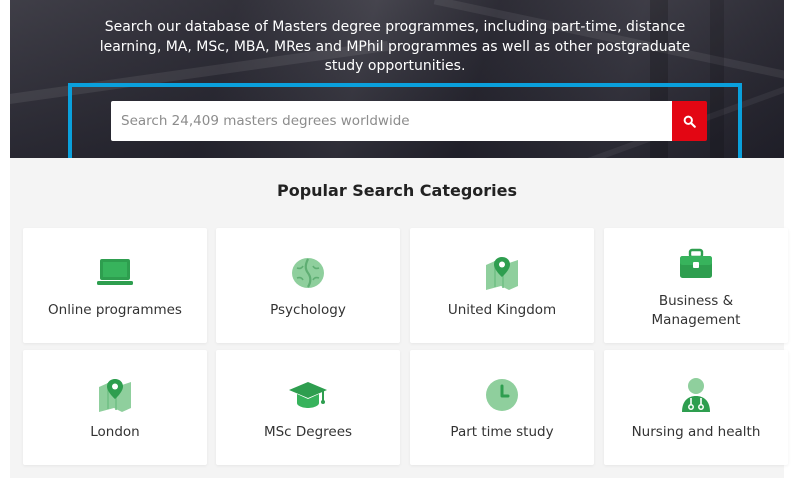 This screenshot has width=792, height=485. Describe the element at coordinates (308, 273) in the screenshot. I see `brain-icon` at that location.